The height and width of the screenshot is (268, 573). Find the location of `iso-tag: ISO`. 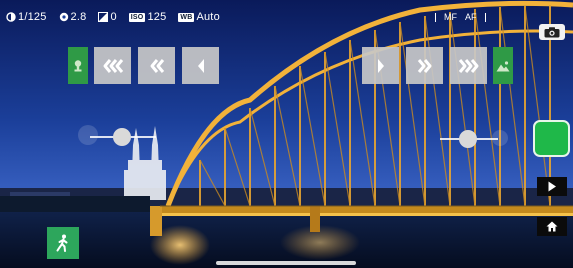

iso-tag: ISO is located at coordinates (137, 17).